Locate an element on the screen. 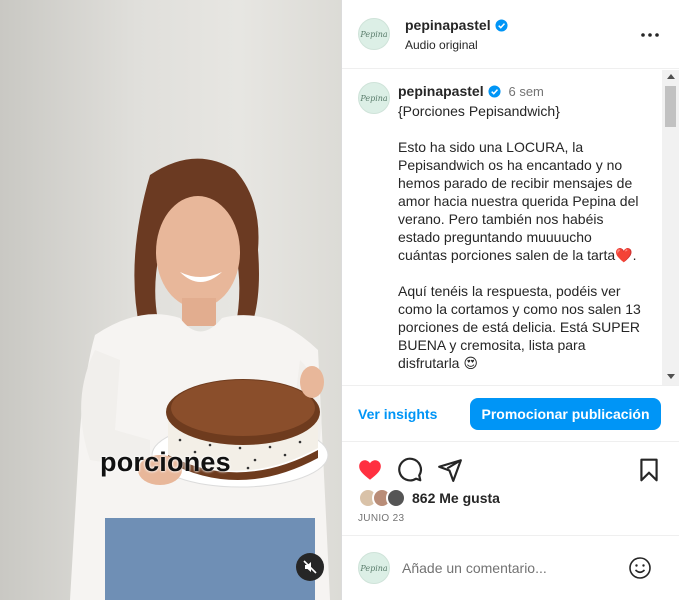  scroll-down-arrow is located at coordinates (671, 376).